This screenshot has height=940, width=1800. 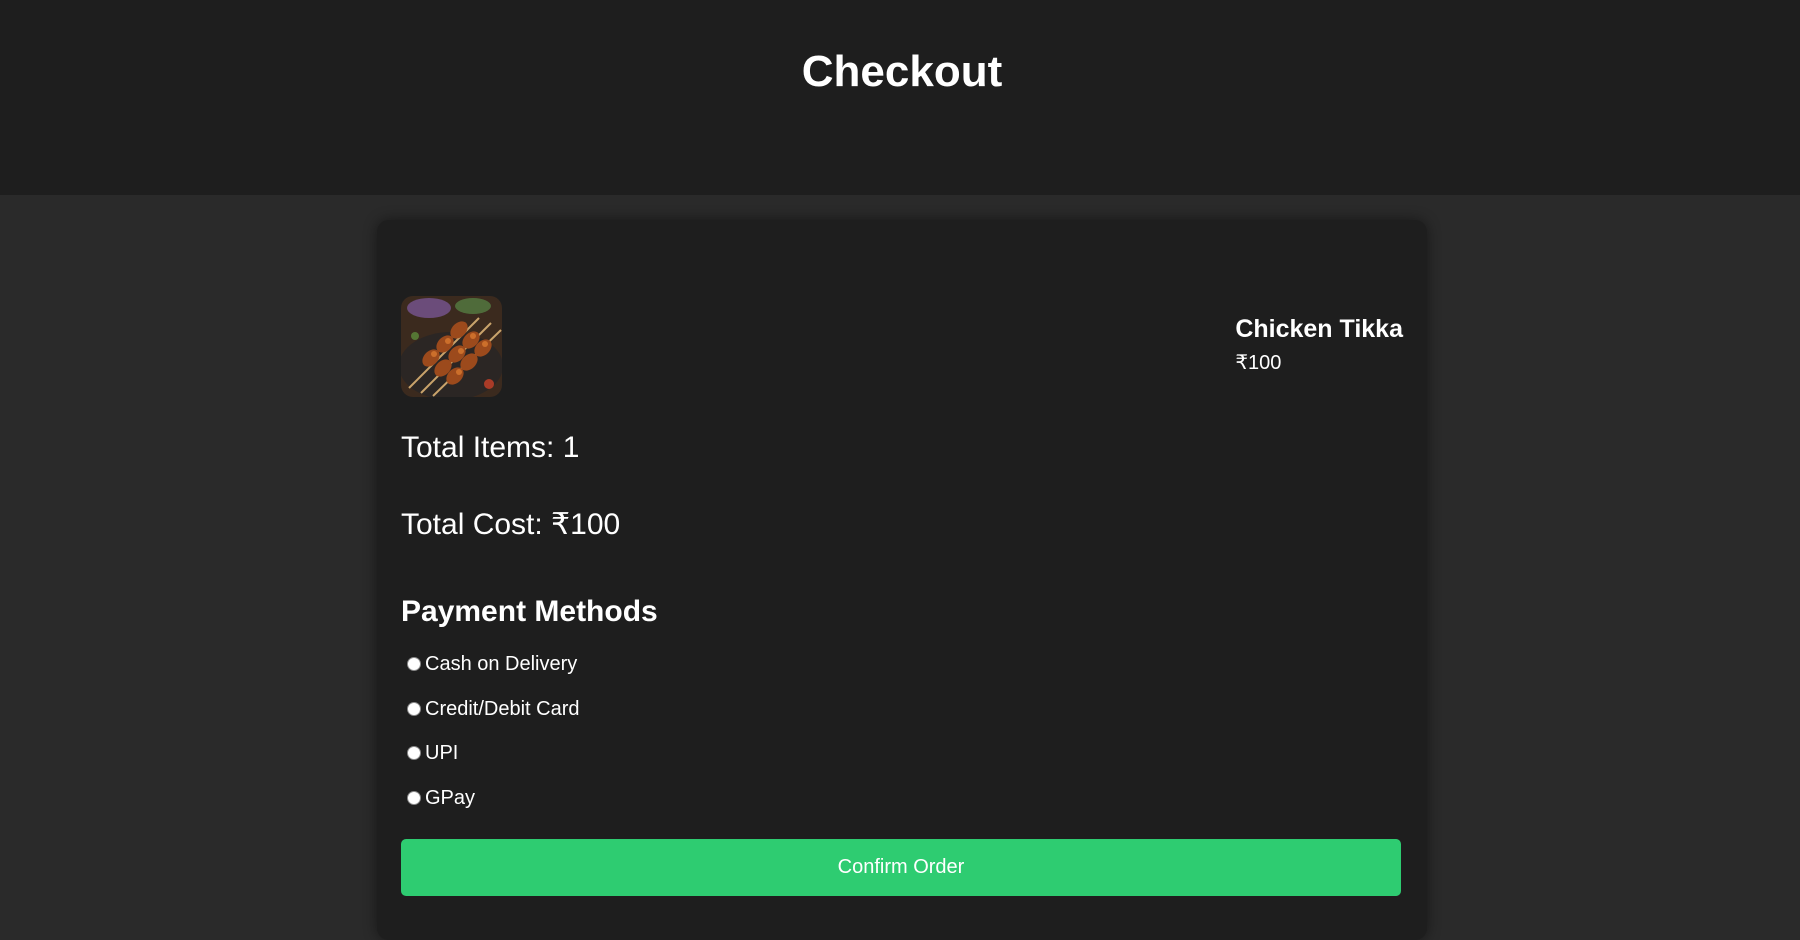 I want to click on chicken-tikka-image-icon, so click(x=451, y=346).